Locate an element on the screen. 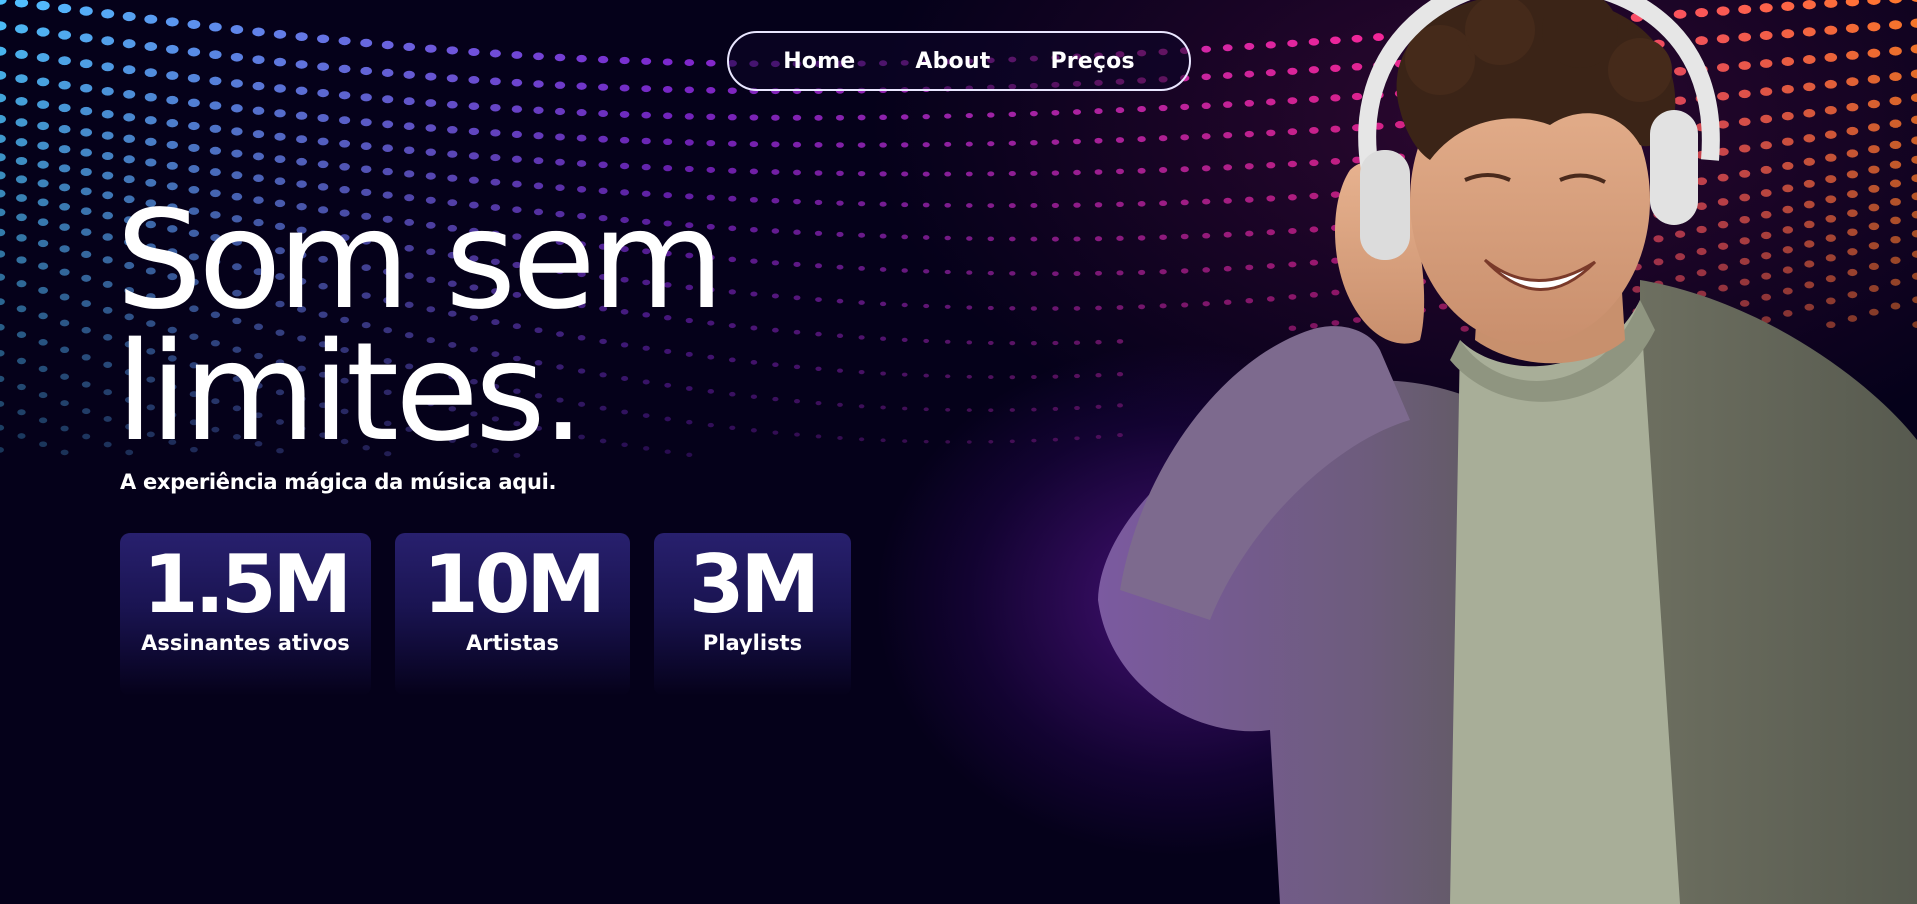  nav-precos-link: Preços is located at coordinates (1092, 61).